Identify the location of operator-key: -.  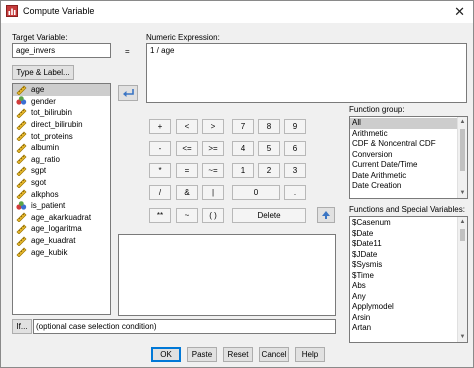
(160, 148).